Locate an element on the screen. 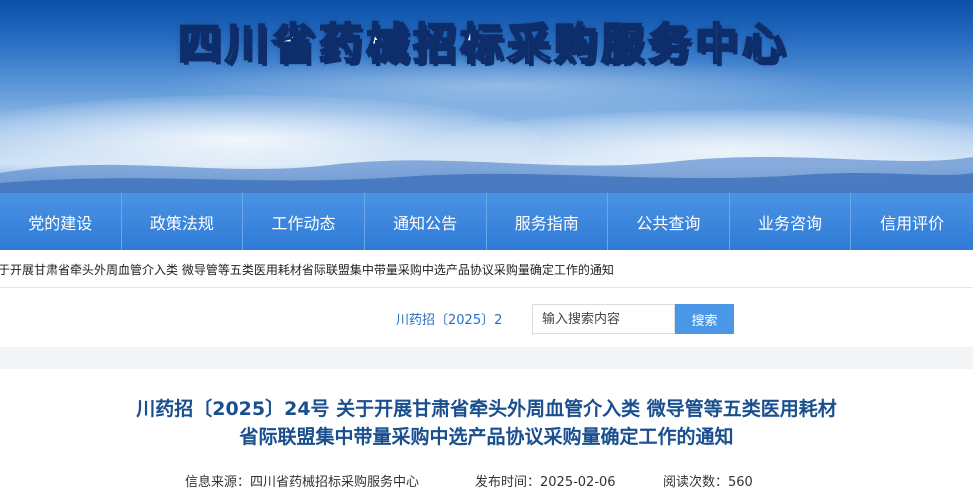  main-nav: 党的建设 政策法规 工作动态 通知公告 服务指南 公共查询 业务咨询 信用评价 is located at coordinates (486, 221).